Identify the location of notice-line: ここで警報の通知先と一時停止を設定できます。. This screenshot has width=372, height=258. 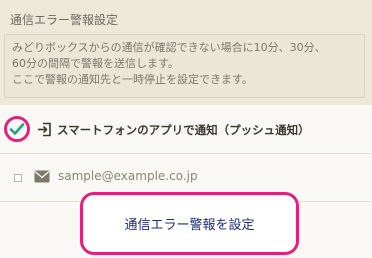
(132, 79).